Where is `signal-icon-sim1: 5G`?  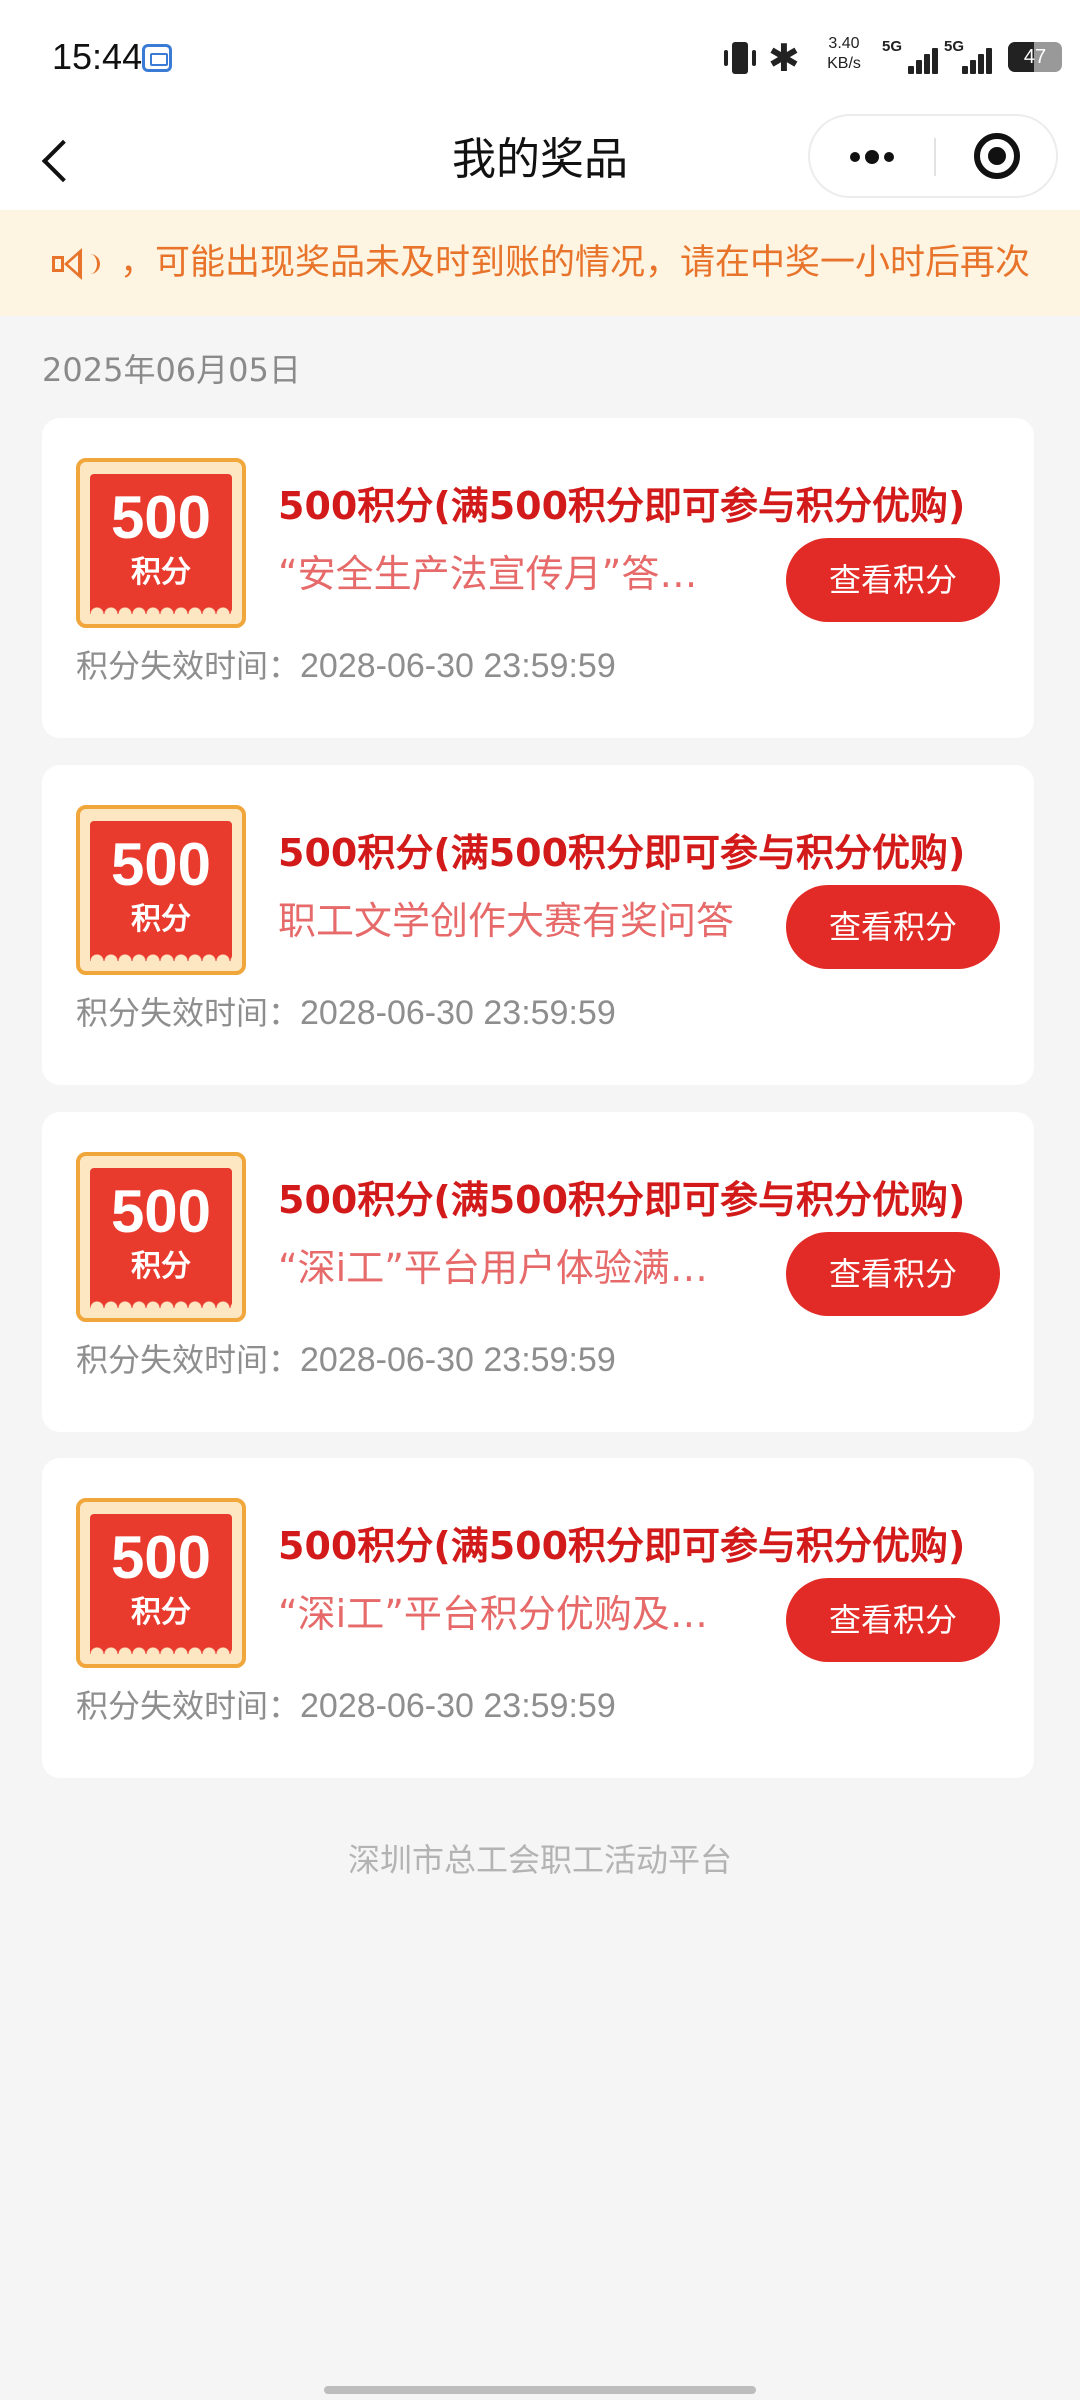 signal-icon-sim1: 5G is located at coordinates (911, 58).